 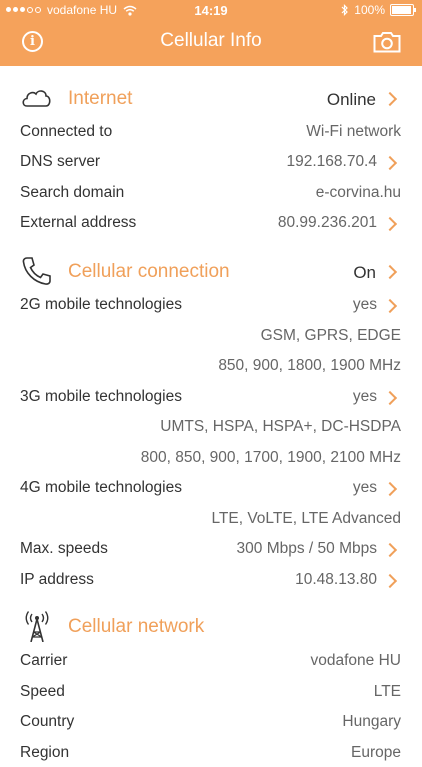 What do you see at coordinates (369, 10) in the screenshot?
I see `battery-percent: 100%` at bounding box center [369, 10].